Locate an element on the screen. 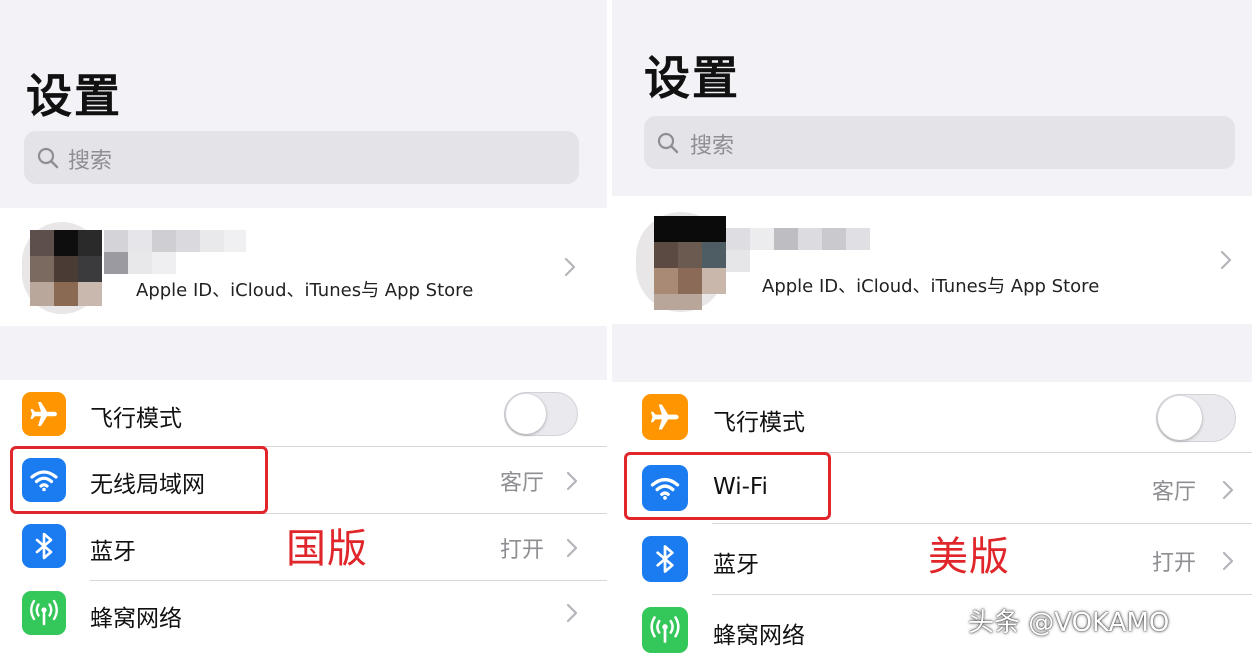  watermark: 头条 @VOKAMO is located at coordinates (1069, 623).